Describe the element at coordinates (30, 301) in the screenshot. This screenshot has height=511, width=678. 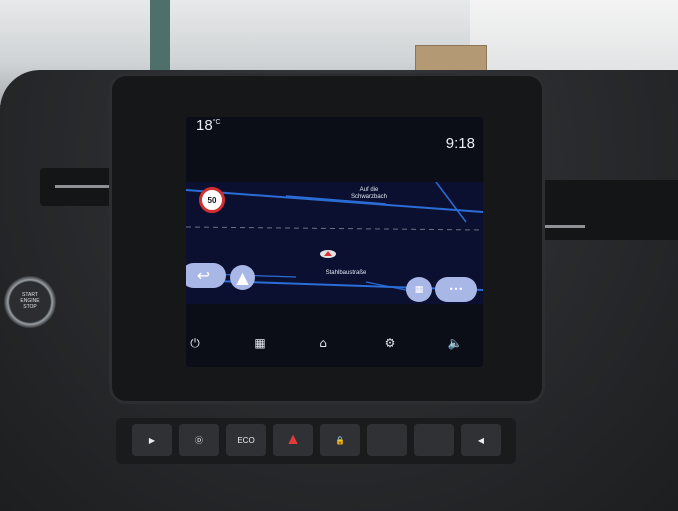
I see `start-engine-label: START ENGINE STOP` at that location.